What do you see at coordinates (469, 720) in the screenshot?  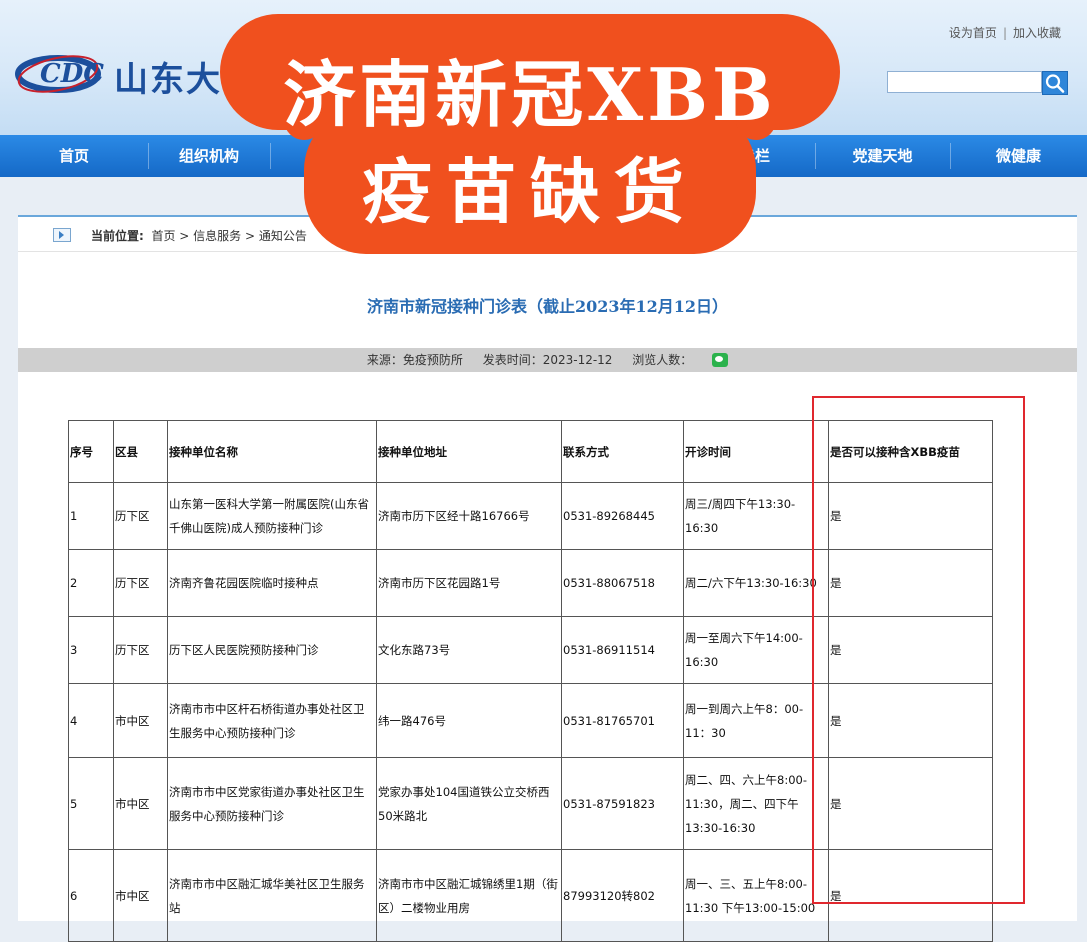 I see `row-address: 纬一路476号` at bounding box center [469, 720].